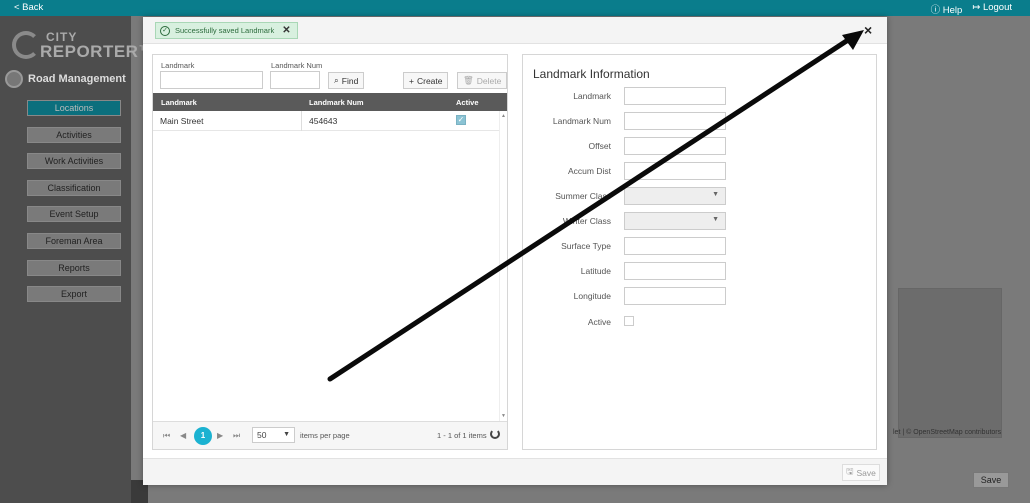  I want to click on offset-input, so click(675, 146).